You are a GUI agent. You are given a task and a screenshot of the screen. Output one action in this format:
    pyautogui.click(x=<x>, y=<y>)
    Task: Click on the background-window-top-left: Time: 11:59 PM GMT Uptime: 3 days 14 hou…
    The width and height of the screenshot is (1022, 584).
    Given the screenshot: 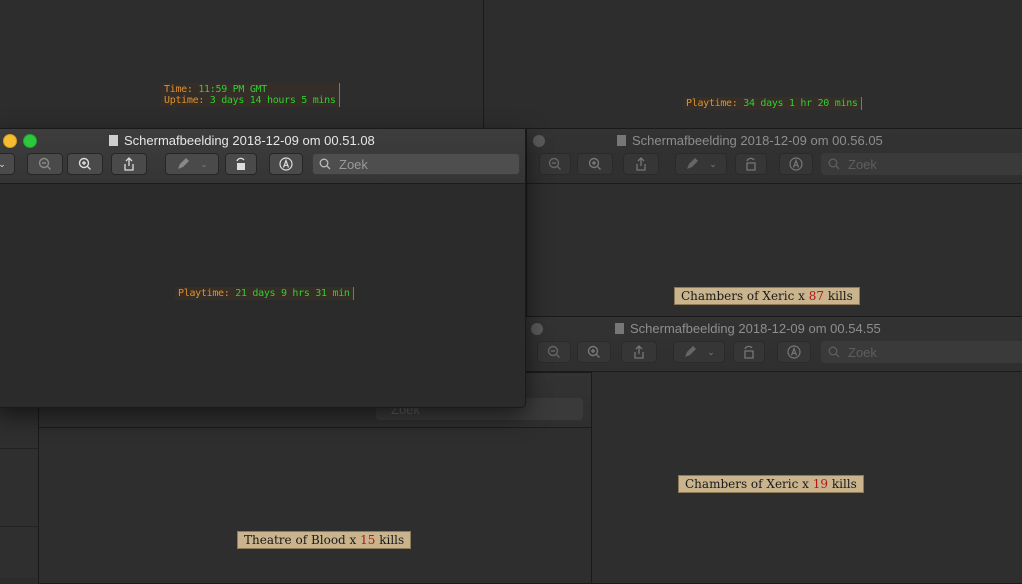 What is the action you would take?
    pyautogui.click(x=243, y=67)
    